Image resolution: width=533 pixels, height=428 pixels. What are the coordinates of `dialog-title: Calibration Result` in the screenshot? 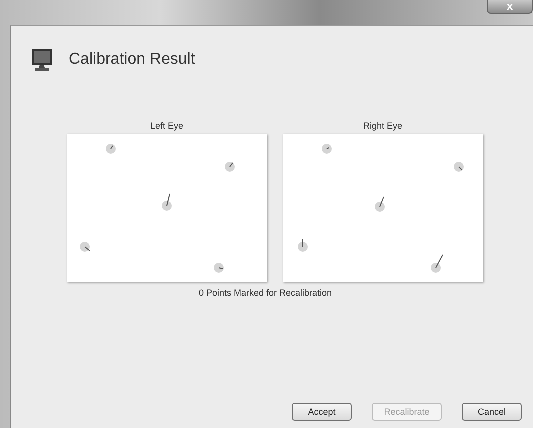 It's located at (132, 60).